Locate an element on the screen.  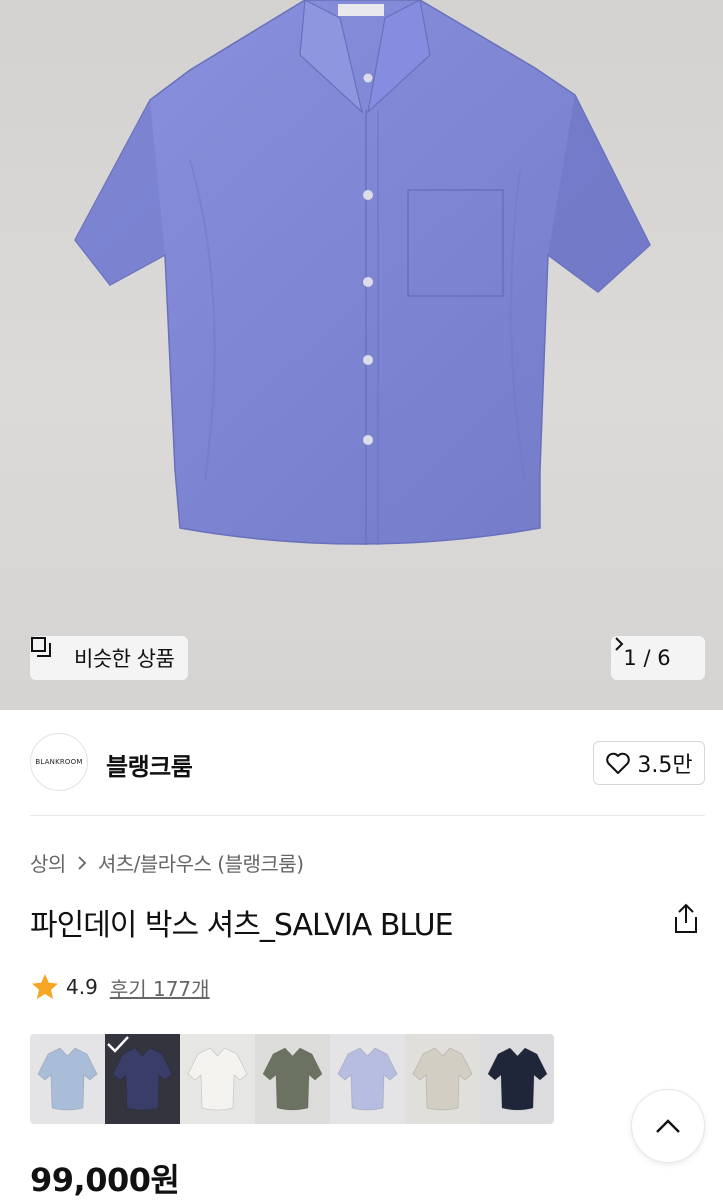
image-counter-label: 1 / 6 is located at coordinates (647, 658).